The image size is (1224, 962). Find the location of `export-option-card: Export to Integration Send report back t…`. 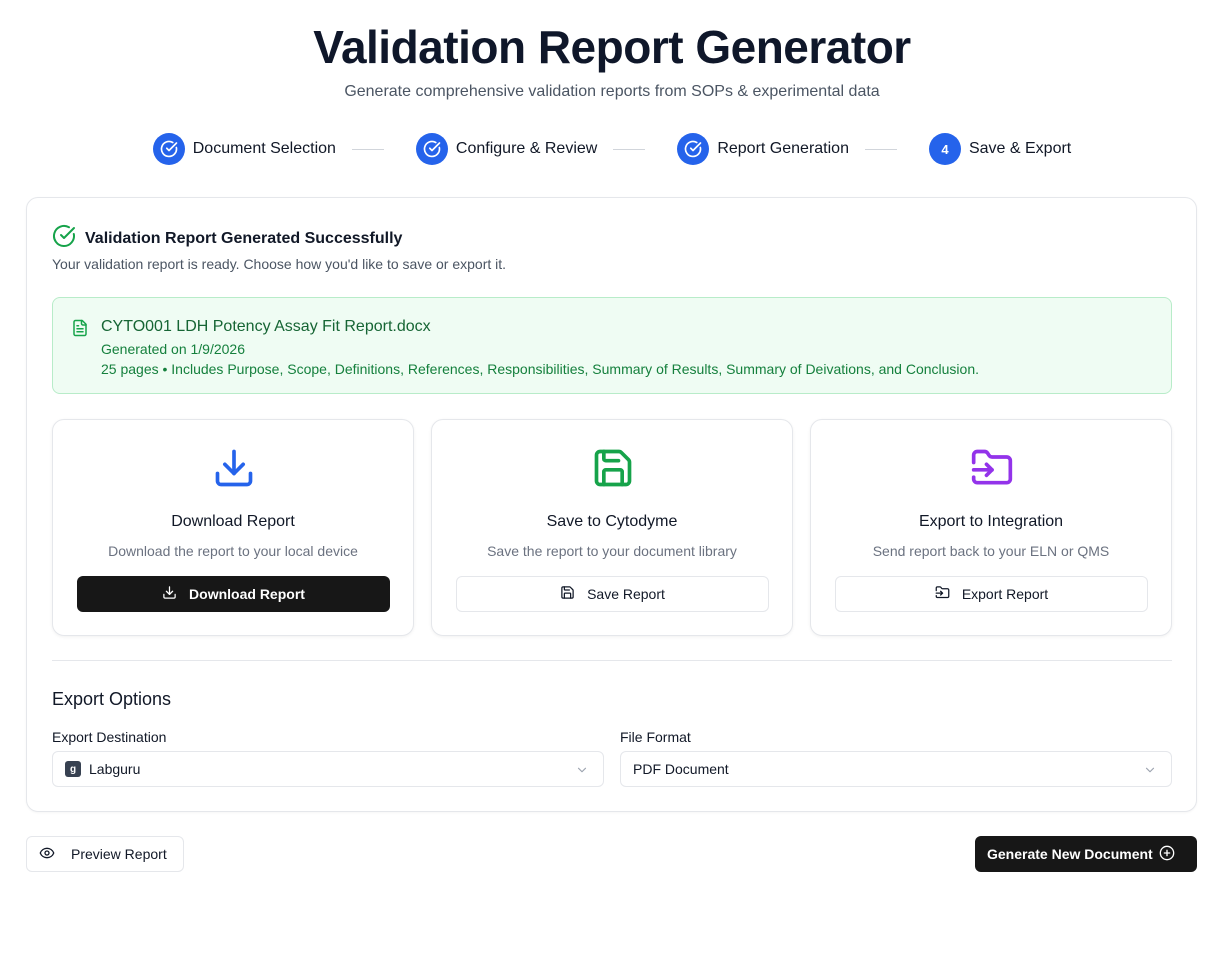

export-option-card: Export to Integration Send report back t… is located at coordinates (991, 527).